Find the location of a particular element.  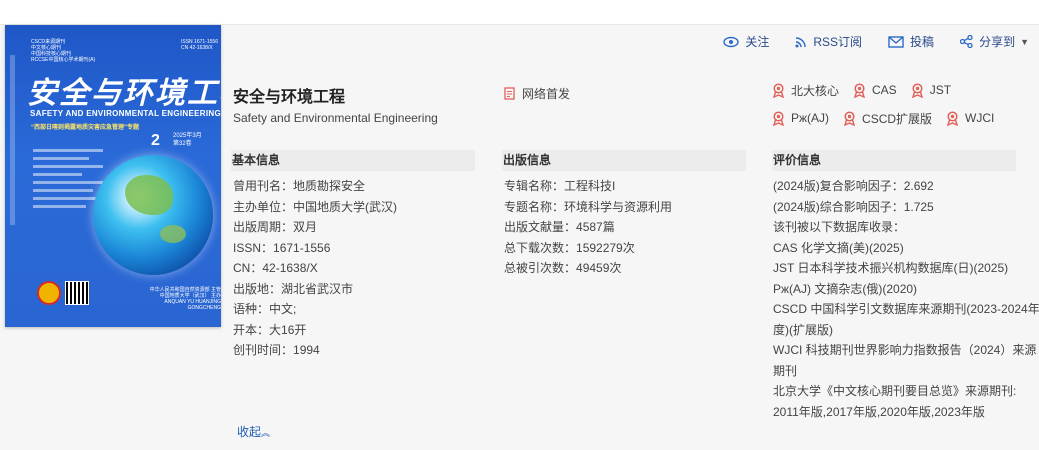

info-row: 出版文献量：4587篇 is located at coordinates (559, 227).